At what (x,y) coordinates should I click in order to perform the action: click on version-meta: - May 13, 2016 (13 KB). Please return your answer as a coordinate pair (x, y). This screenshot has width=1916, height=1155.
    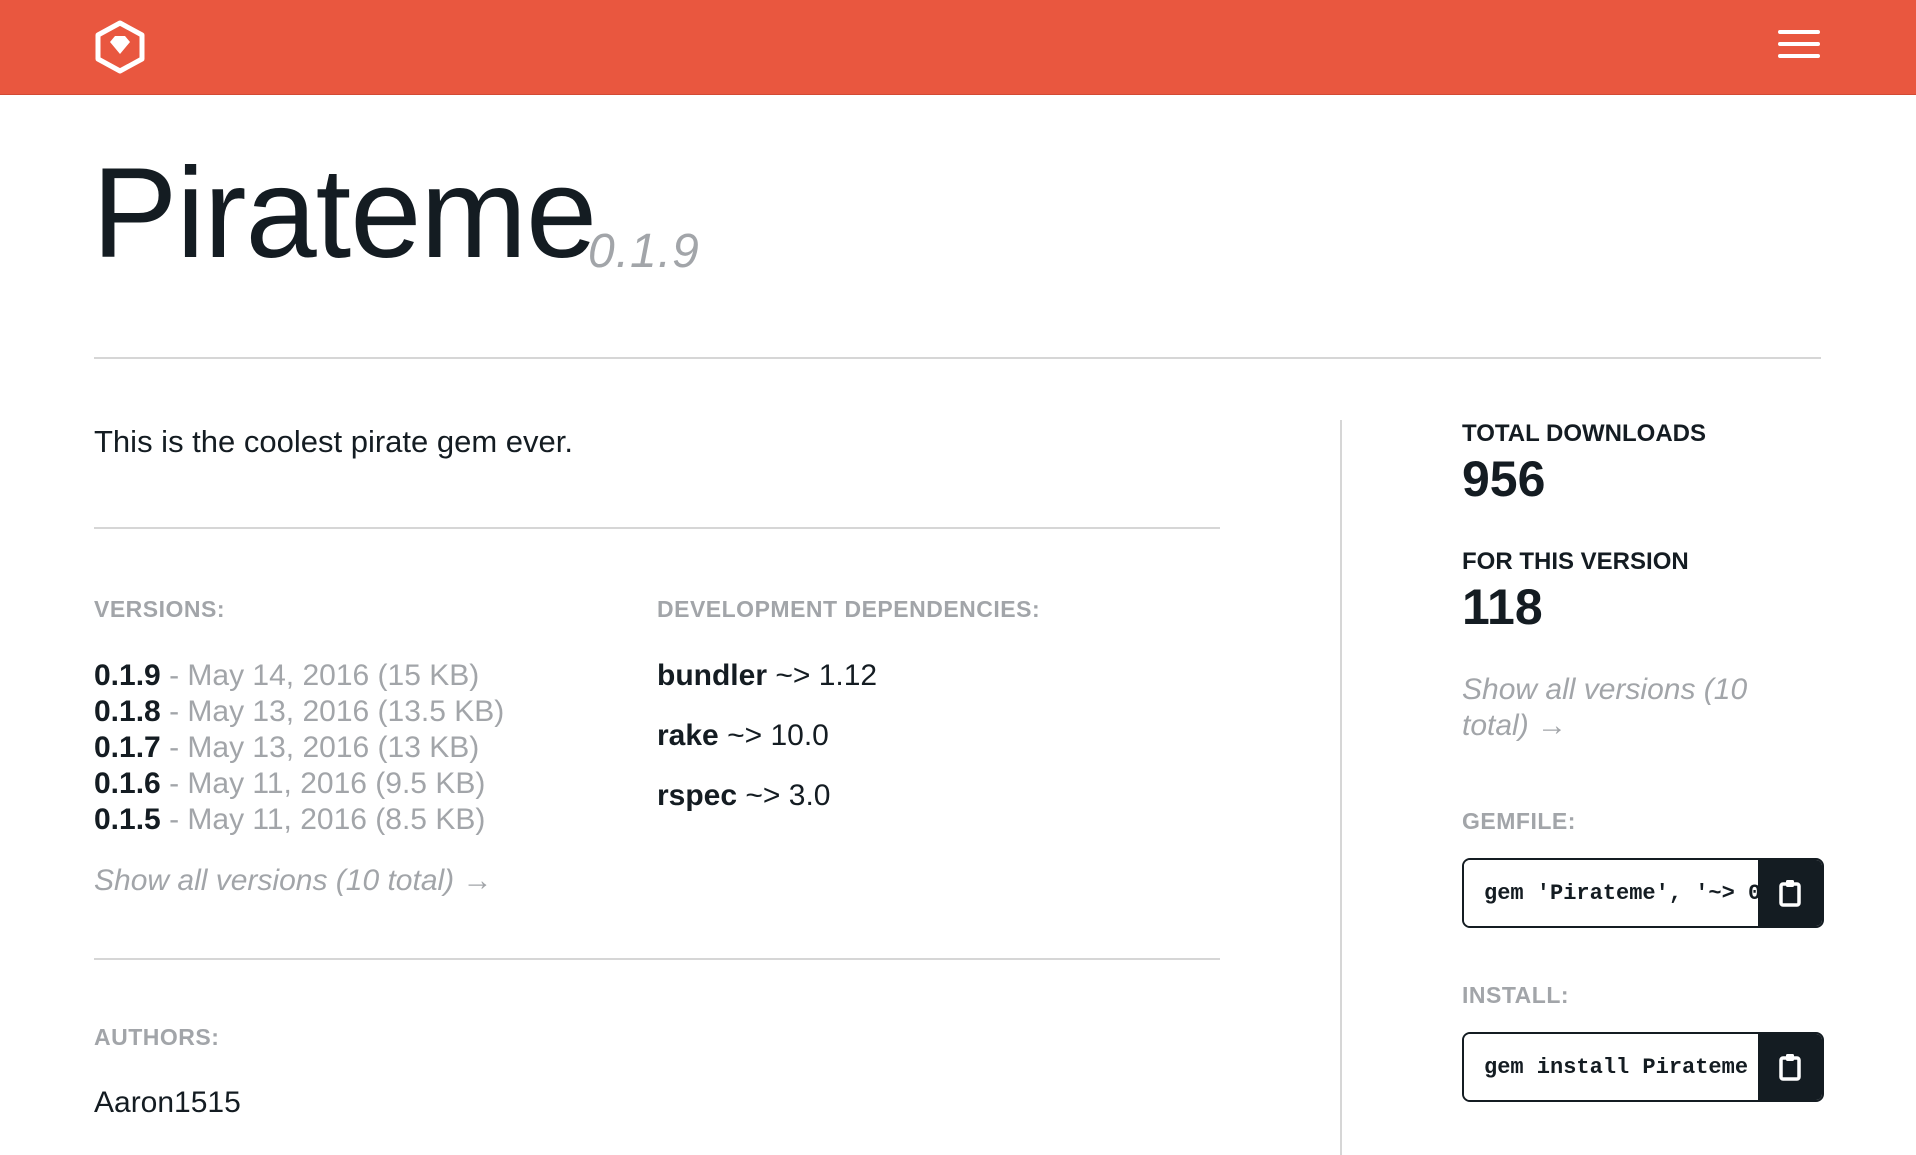
    Looking at the image, I should click on (320, 747).